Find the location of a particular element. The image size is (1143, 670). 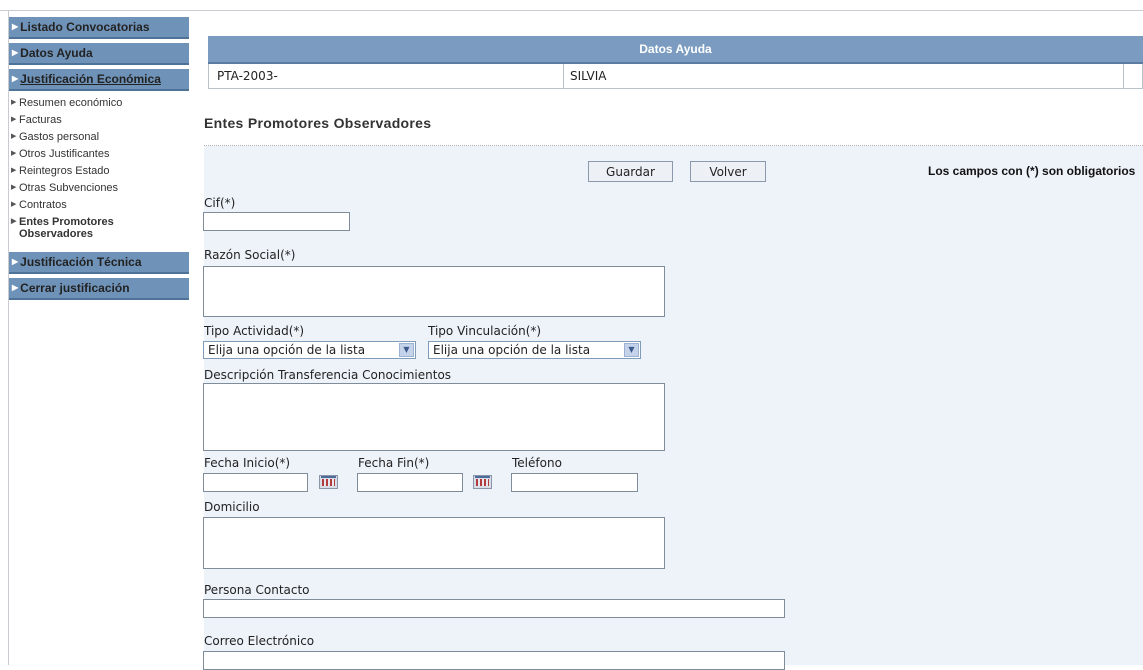

datos-ayuda-header: Datos Ayuda is located at coordinates (675, 50).